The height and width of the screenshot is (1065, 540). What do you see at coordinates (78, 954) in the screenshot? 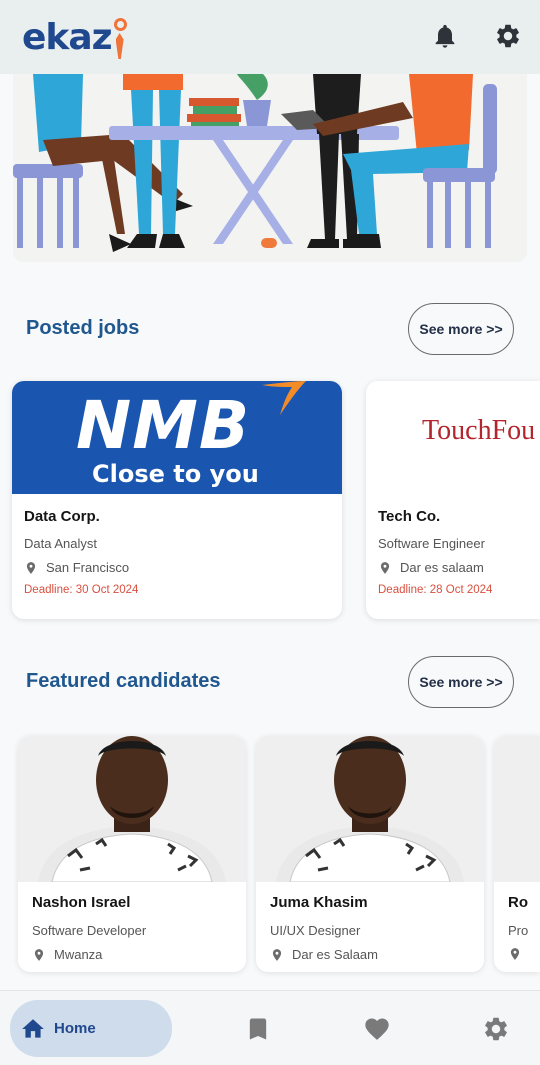
I see `candidate-location: Mwanza` at bounding box center [78, 954].